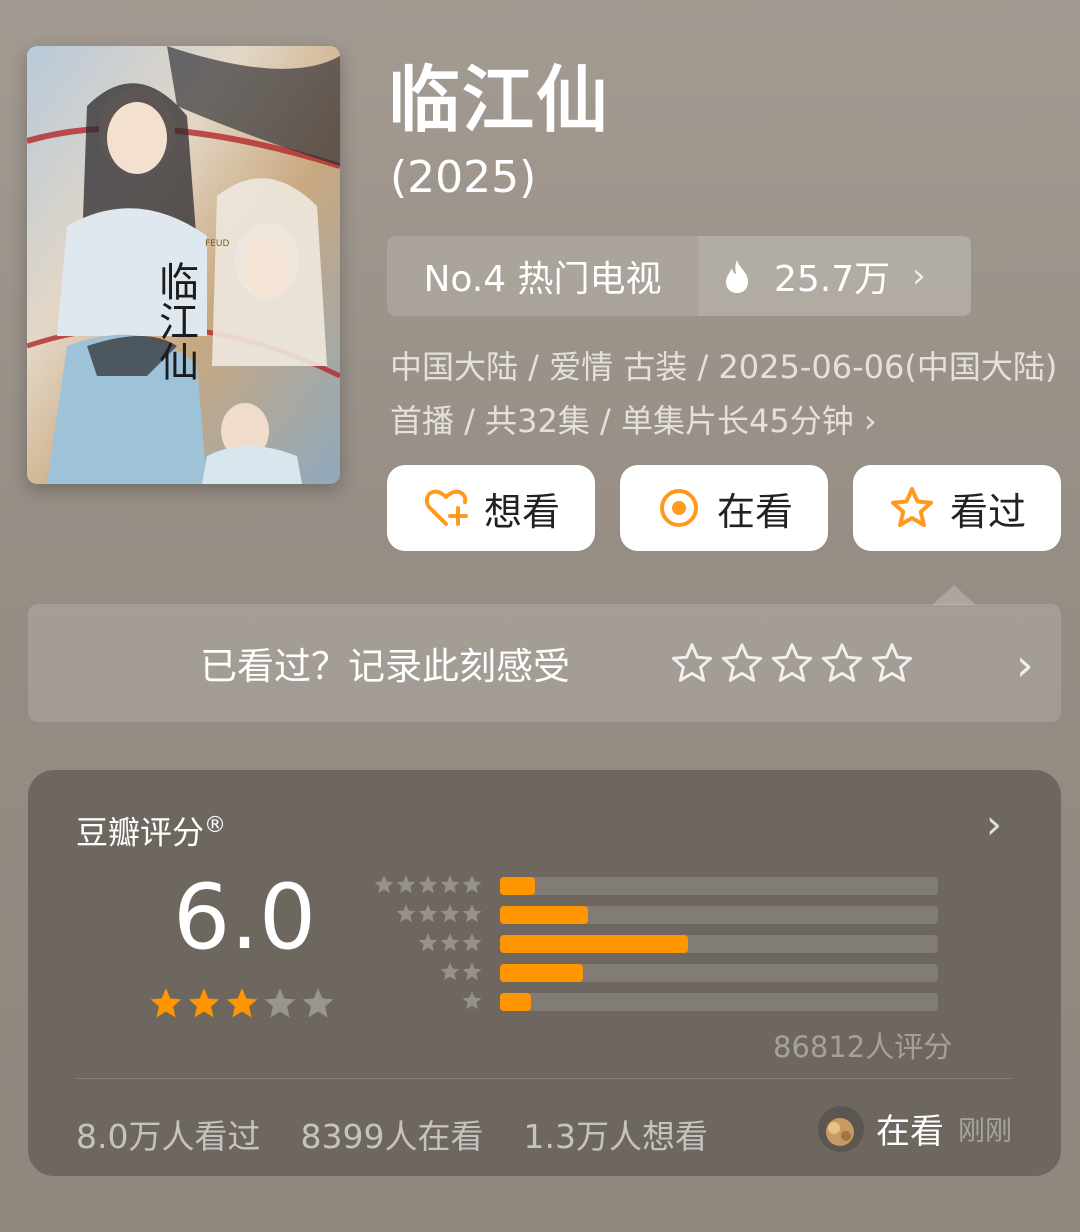  I want to click on distribution-bar-4-star, so click(544, 915).